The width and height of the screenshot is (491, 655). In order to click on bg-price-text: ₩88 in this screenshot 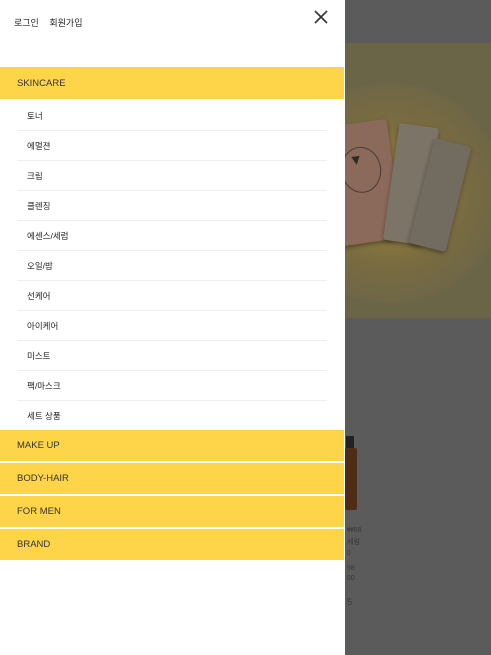, I will do `click(354, 530)`.